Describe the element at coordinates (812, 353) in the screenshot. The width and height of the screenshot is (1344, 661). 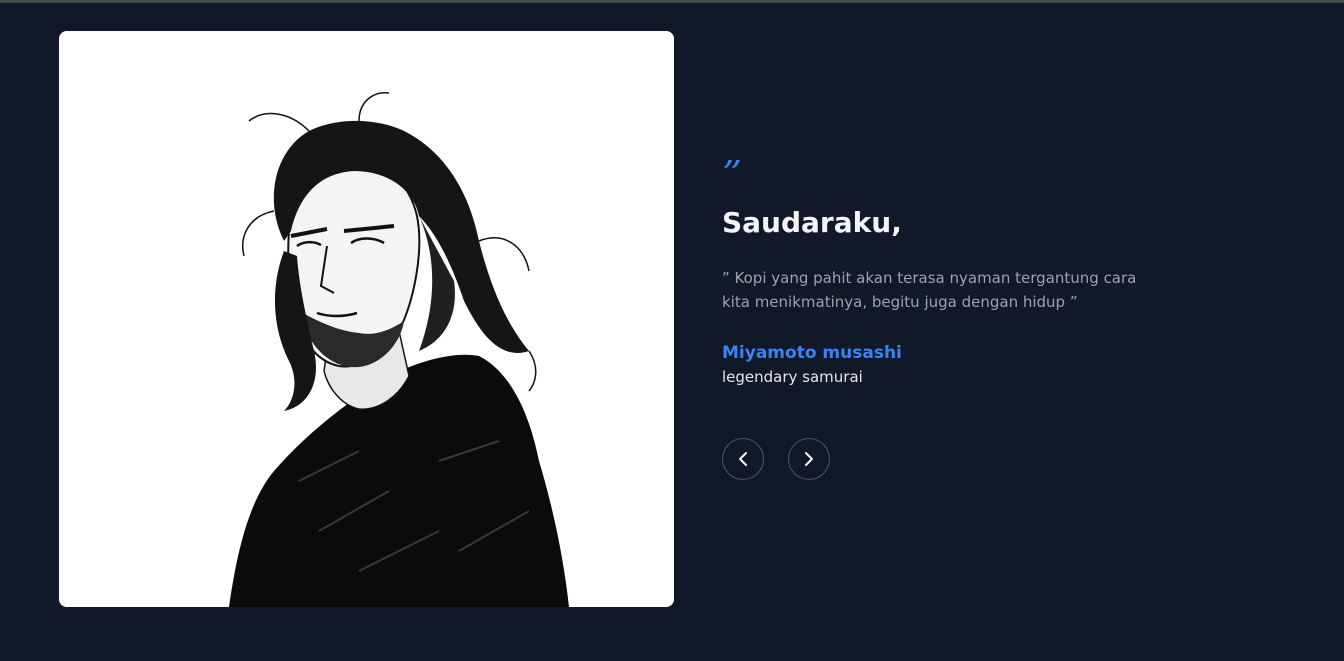
I see `author-name: Miyamoto musashi` at that location.